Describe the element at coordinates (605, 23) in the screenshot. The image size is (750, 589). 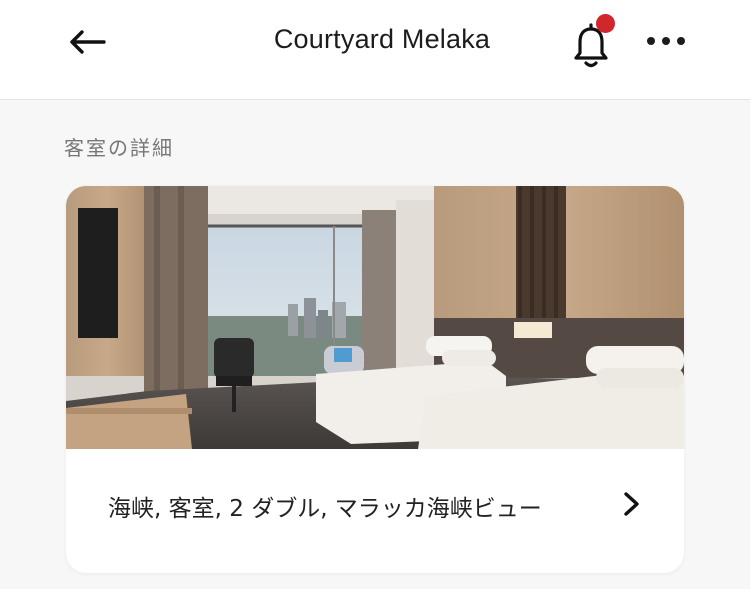
I see `notification-dot` at that location.